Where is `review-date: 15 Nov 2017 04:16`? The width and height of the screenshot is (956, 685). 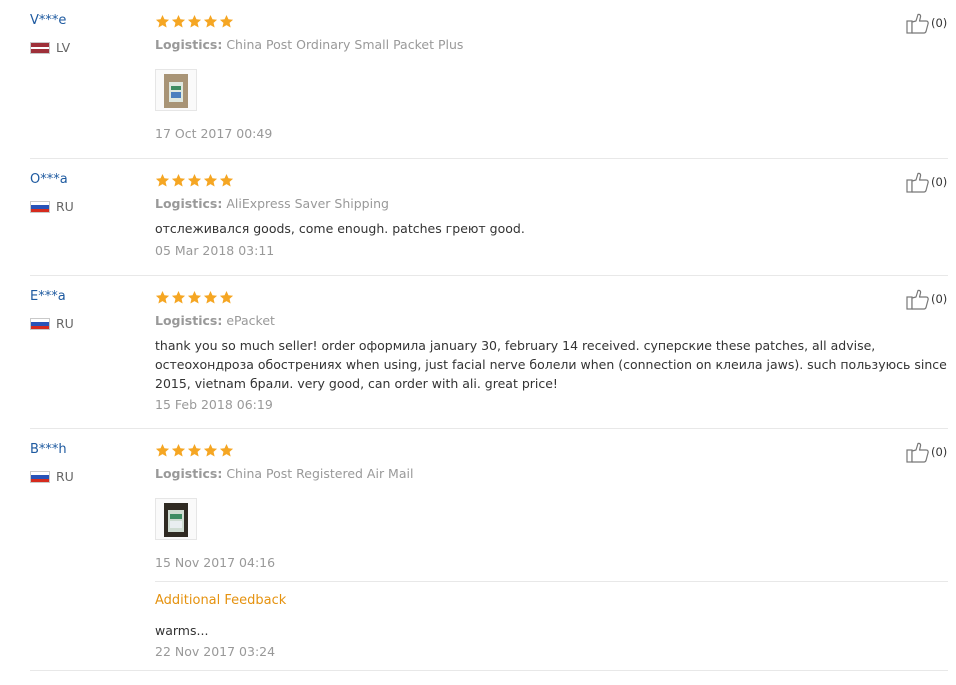 review-date: 15 Nov 2017 04:16 is located at coordinates (215, 562).